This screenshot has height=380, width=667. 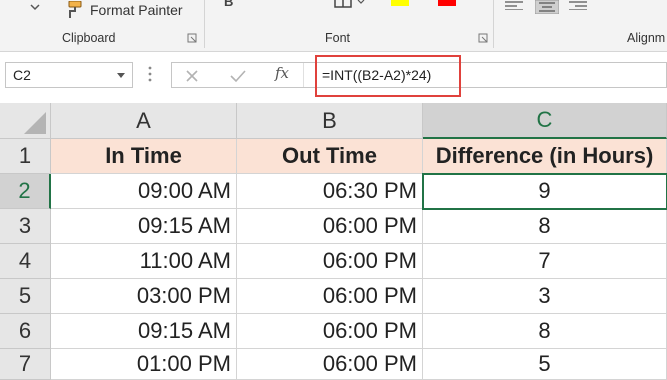 I want to click on cell-b6: 06:00 PM, so click(x=330, y=331).